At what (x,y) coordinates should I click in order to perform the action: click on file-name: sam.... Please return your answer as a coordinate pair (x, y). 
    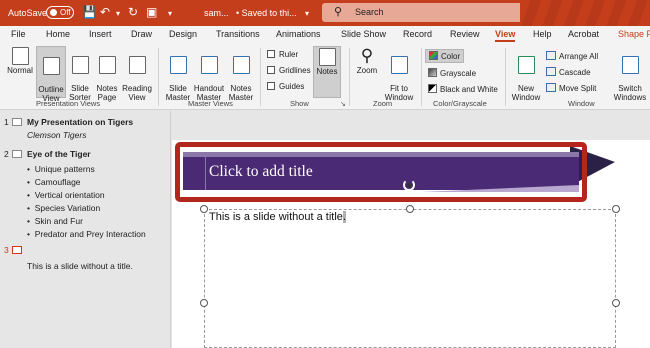
    Looking at the image, I should click on (216, 13).